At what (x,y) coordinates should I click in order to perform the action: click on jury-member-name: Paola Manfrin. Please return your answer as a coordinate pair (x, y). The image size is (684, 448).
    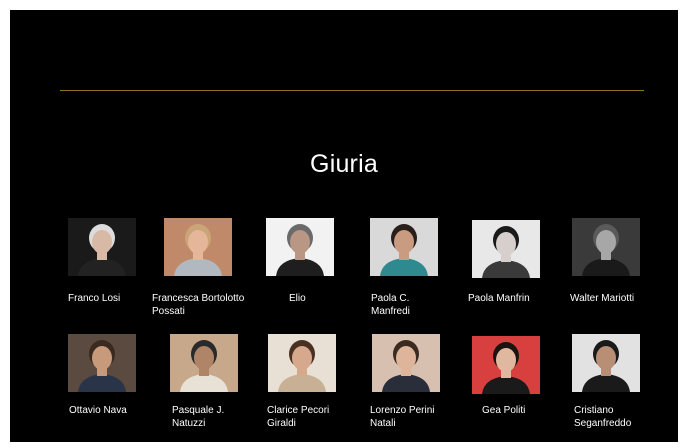
    Looking at the image, I should click on (499, 298).